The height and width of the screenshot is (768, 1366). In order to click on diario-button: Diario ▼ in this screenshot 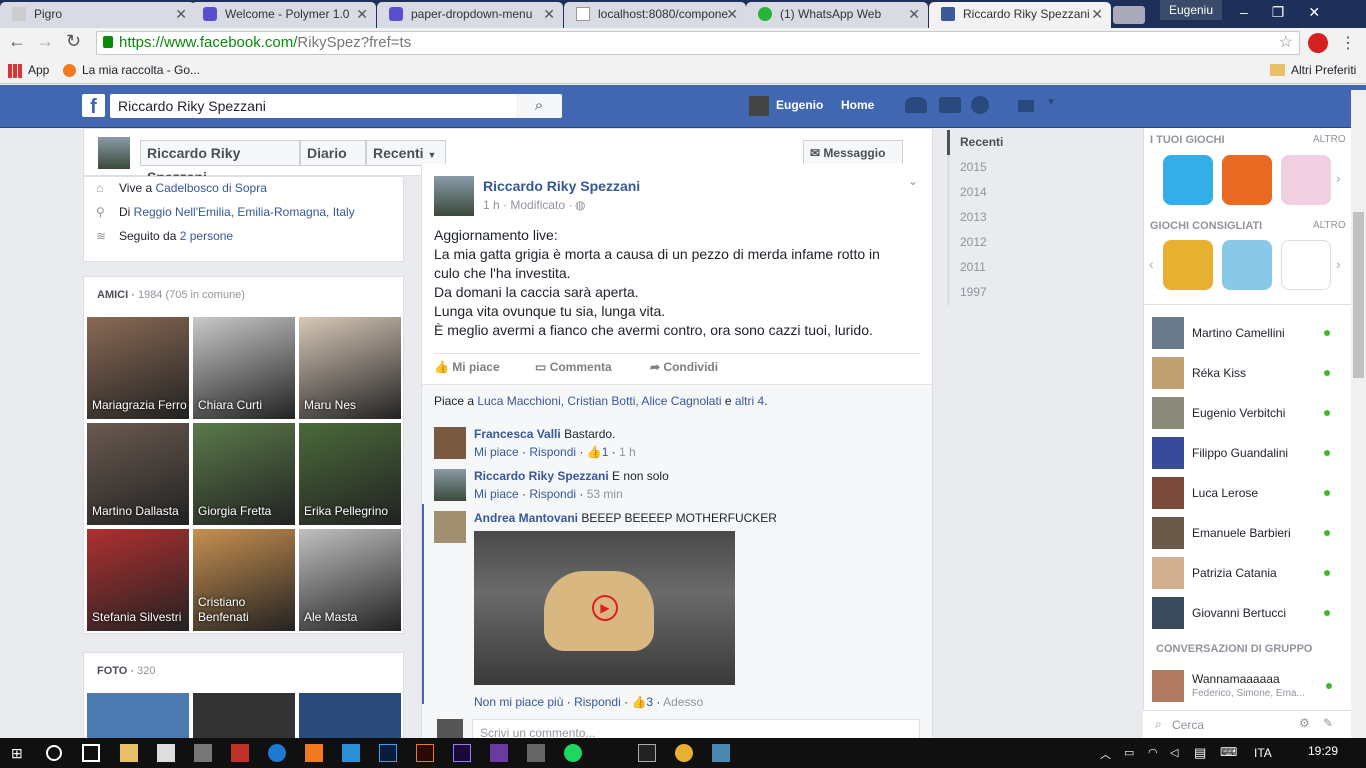, I will do `click(333, 162)`.